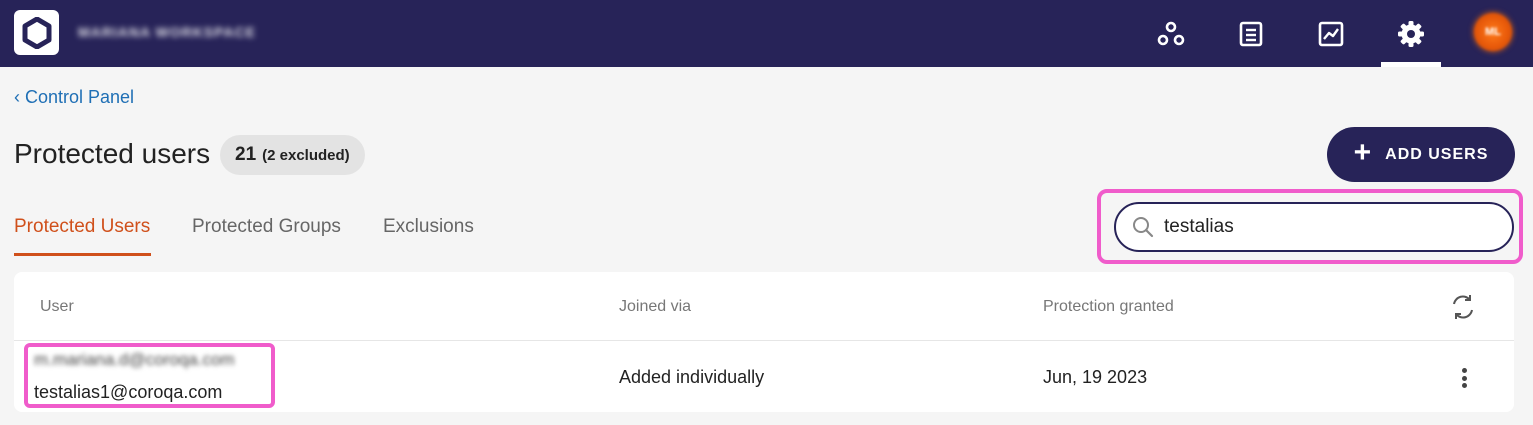 The height and width of the screenshot is (425, 1533). What do you see at coordinates (128, 392) in the screenshot?
I see `user-alias-email: testalias1@coroqa.com` at bounding box center [128, 392].